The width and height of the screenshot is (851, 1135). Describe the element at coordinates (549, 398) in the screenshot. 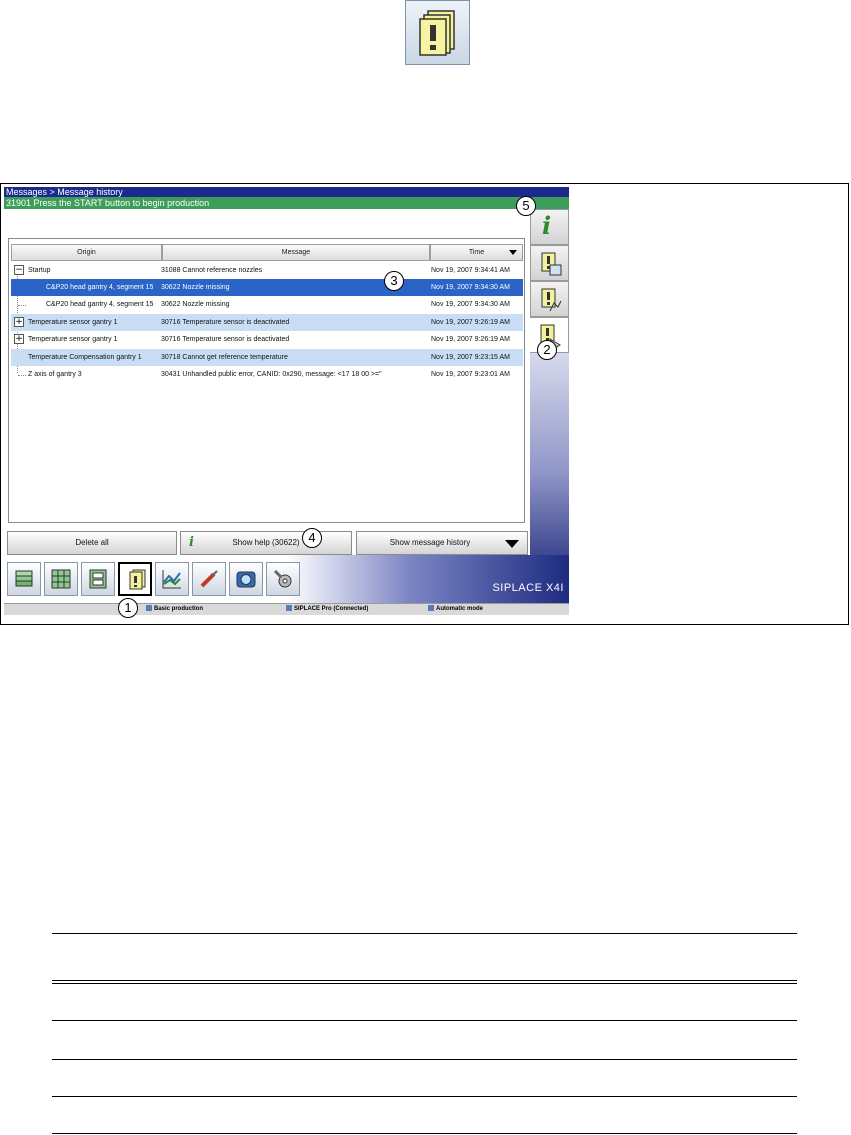

I see `right-panel: i` at that location.